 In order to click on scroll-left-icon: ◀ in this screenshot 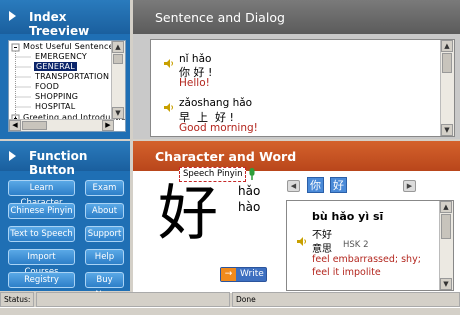, I will do `click(15, 125)`.